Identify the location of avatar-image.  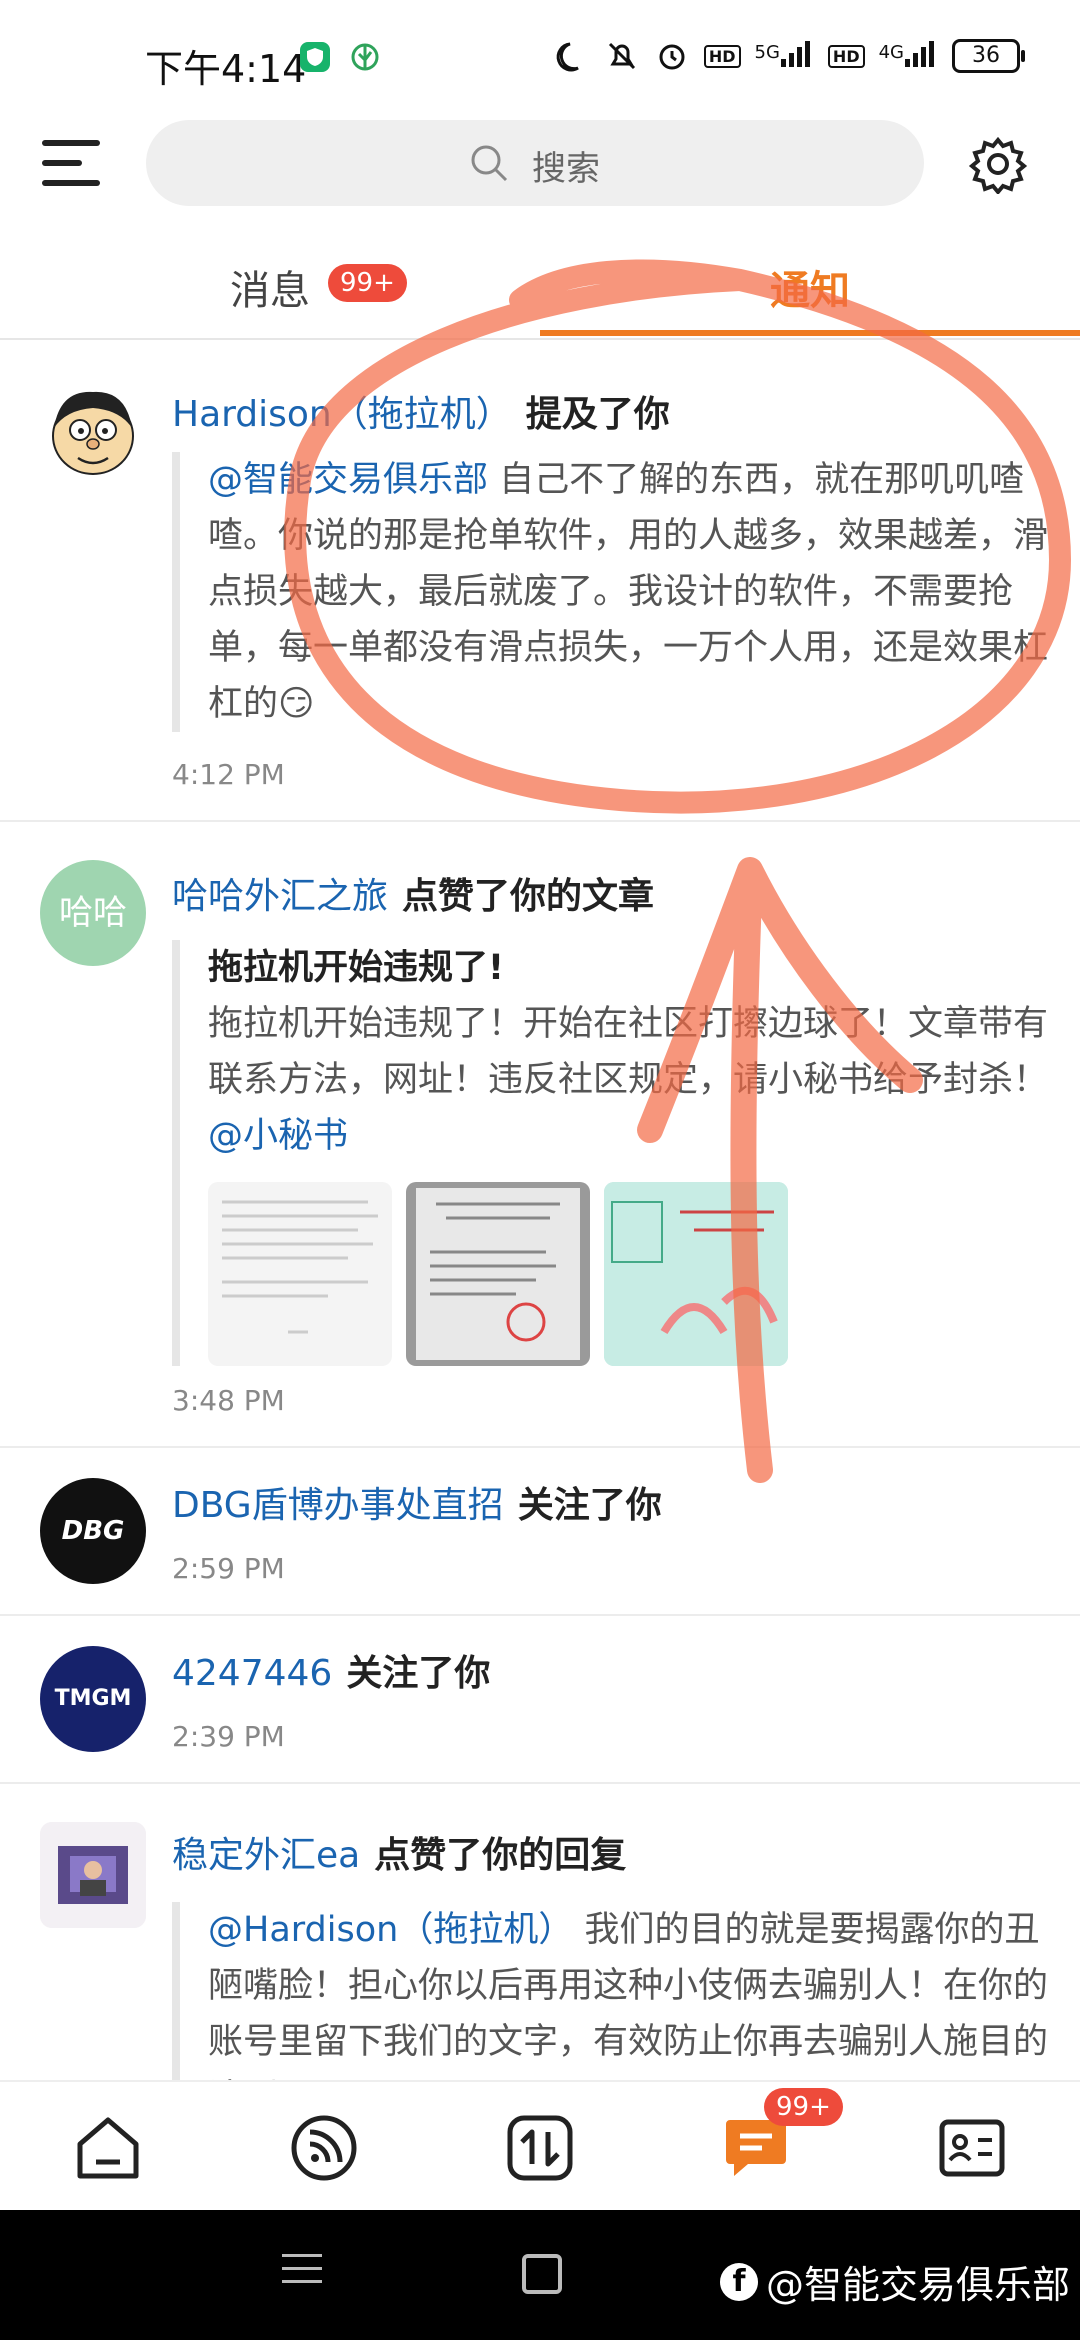
(93, 1875).